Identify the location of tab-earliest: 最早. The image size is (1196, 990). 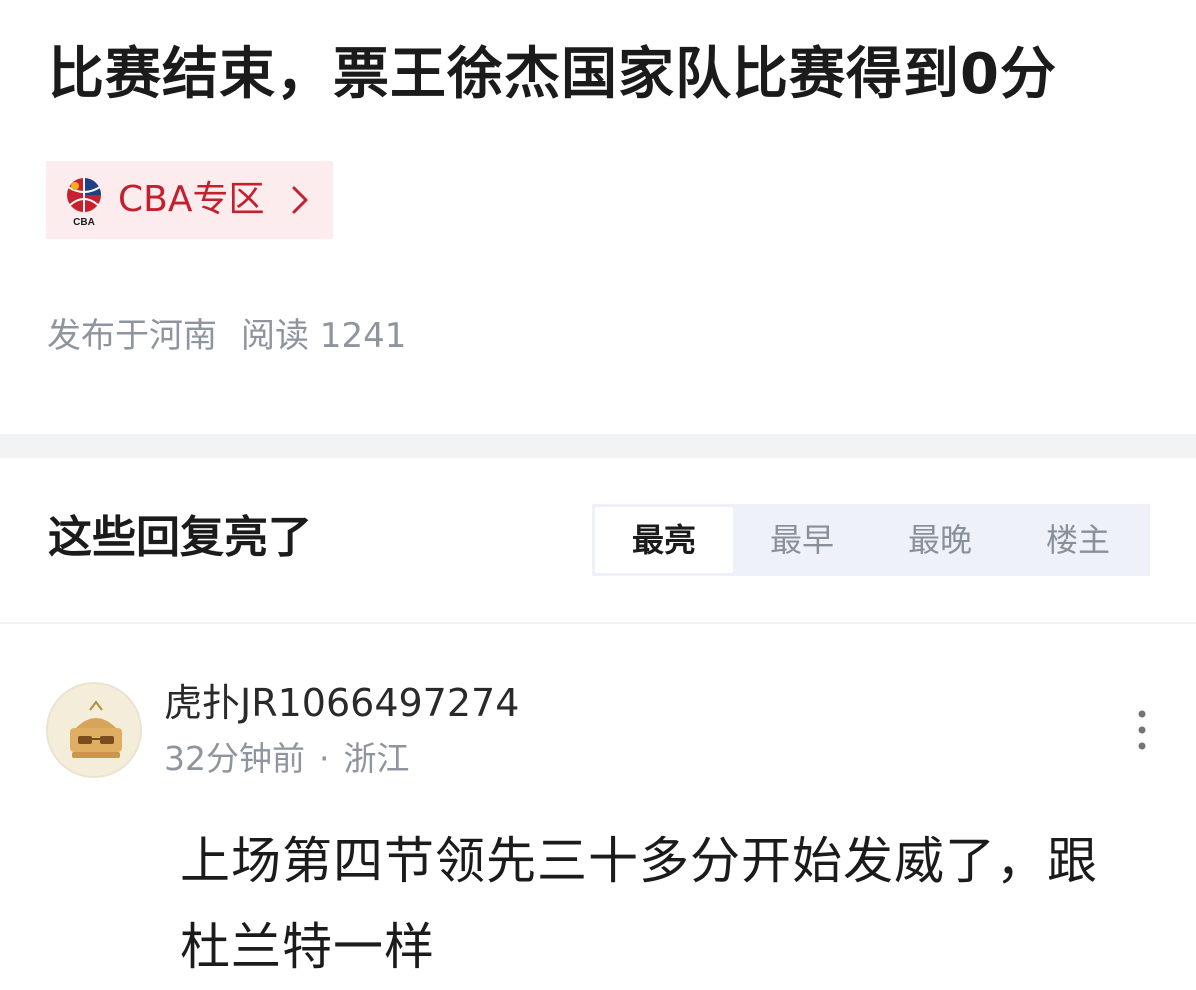
(802, 540).